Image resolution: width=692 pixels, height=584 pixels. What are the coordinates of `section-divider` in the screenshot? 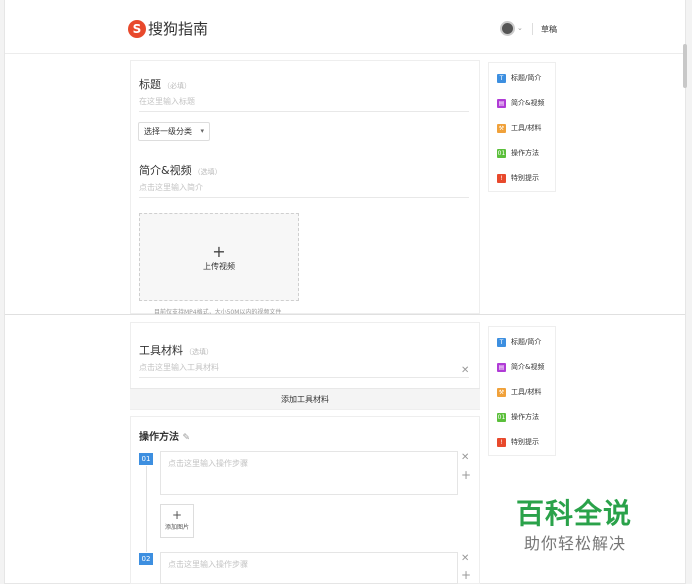 It's located at (345, 314).